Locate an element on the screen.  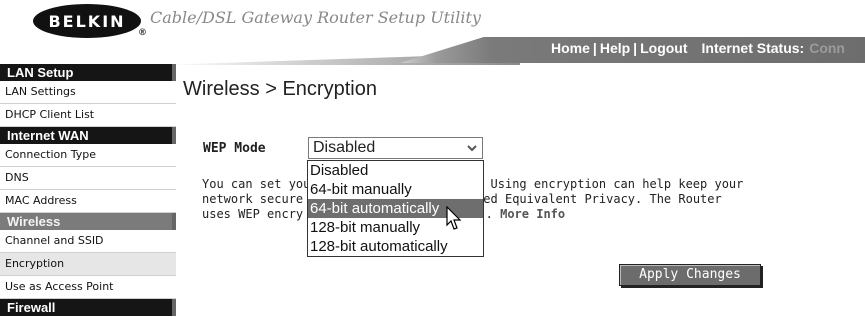
page-title: Wireless > Encryption is located at coordinates (280, 89).